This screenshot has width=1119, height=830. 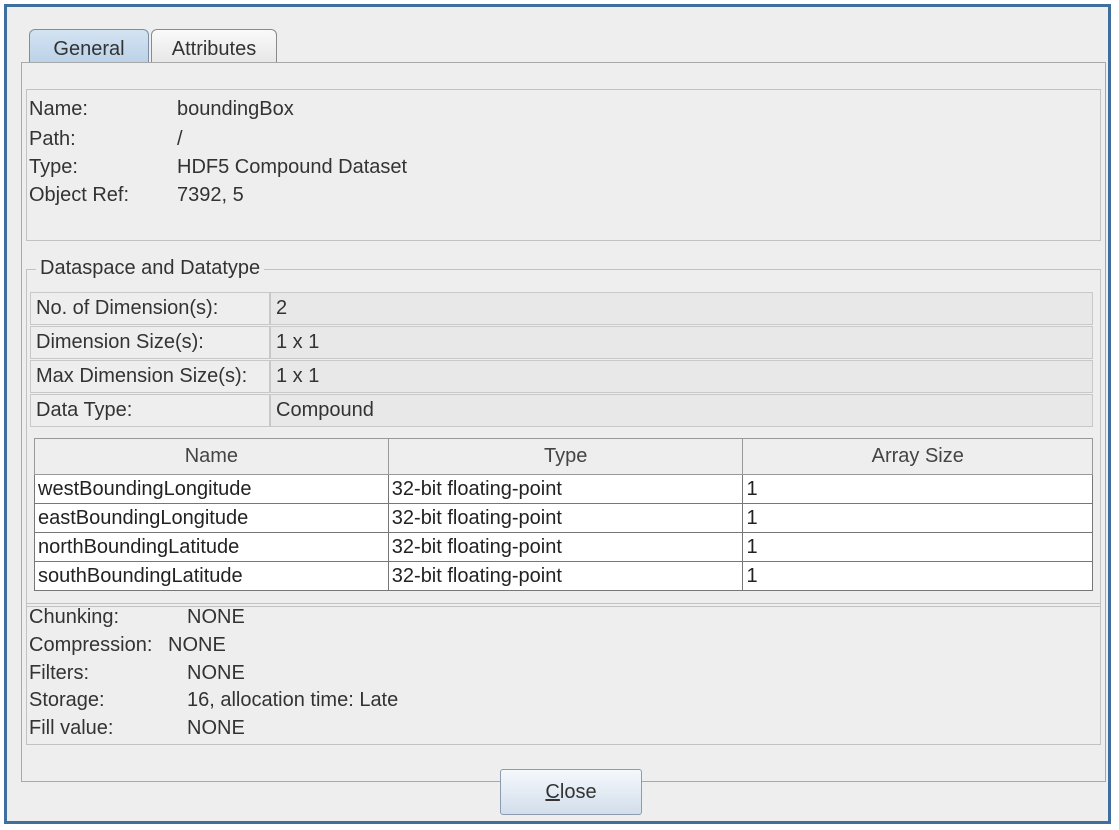 What do you see at coordinates (211, 489) in the screenshot?
I see `field-name-cell: westBoundingLongitude` at bounding box center [211, 489].